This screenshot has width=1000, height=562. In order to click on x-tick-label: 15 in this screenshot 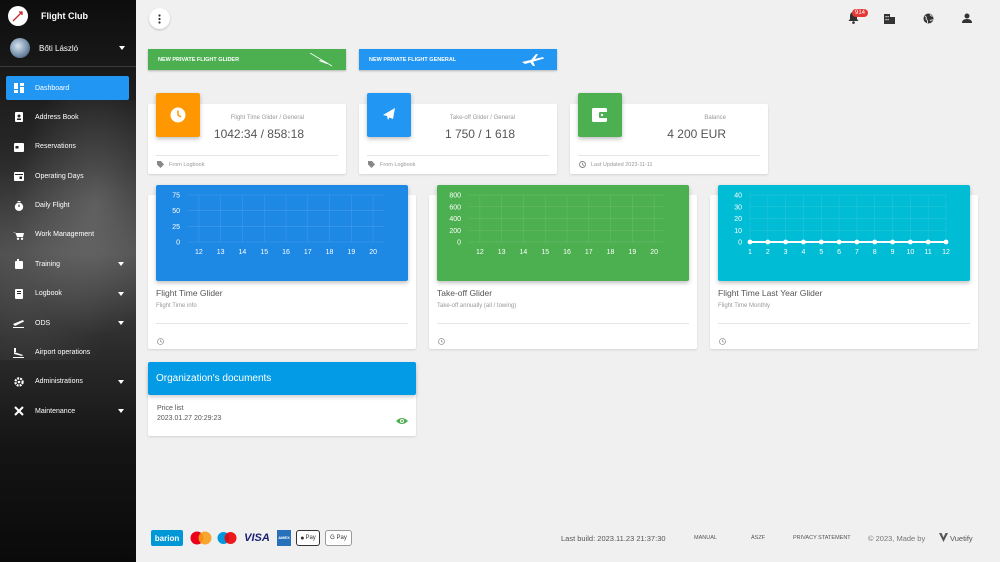, I will do `click(264, 252)`.